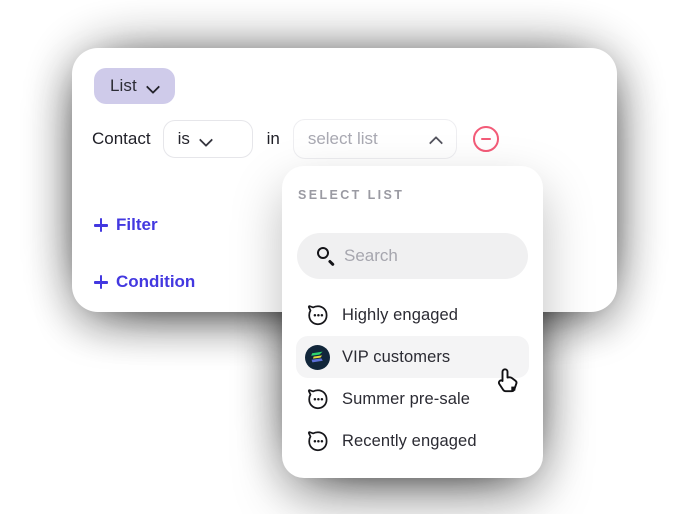  Describe the element at coordinates (123, 85) in the screenshot. I see `group-type-label: List` at that location.